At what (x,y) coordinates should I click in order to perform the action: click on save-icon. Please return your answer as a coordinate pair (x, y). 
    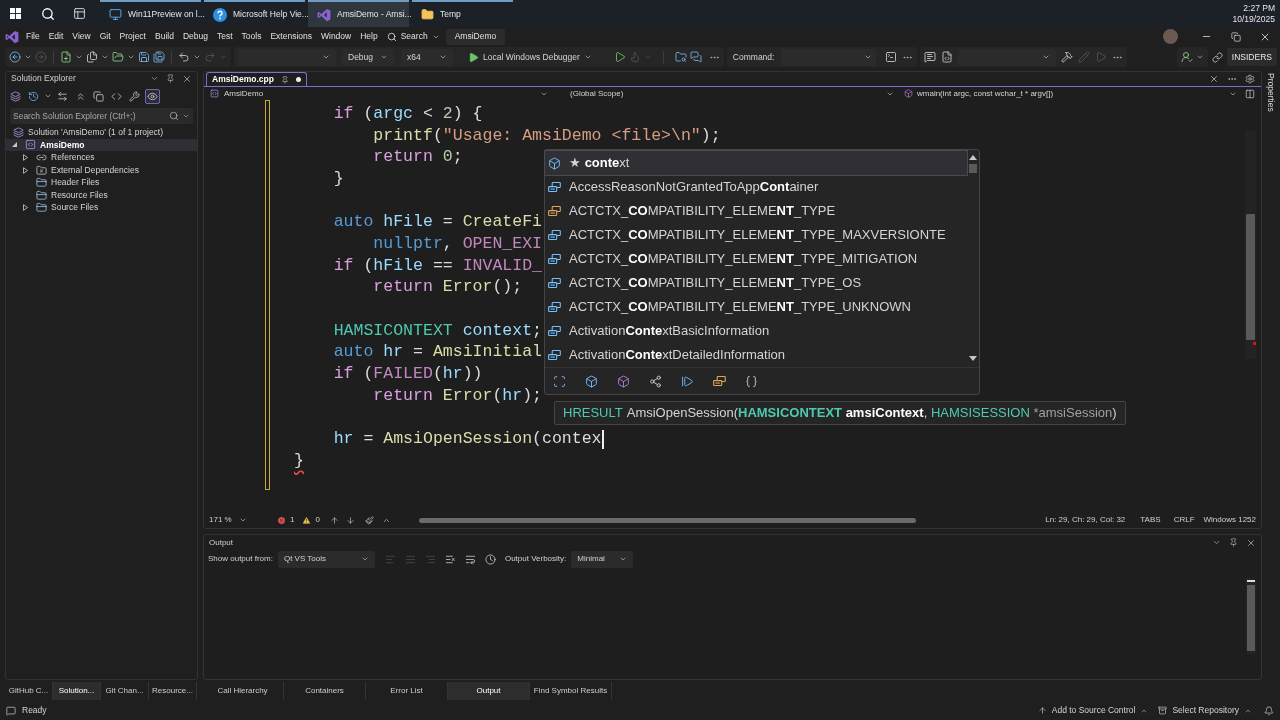
    Looking at the image, I should click on (144, 57).